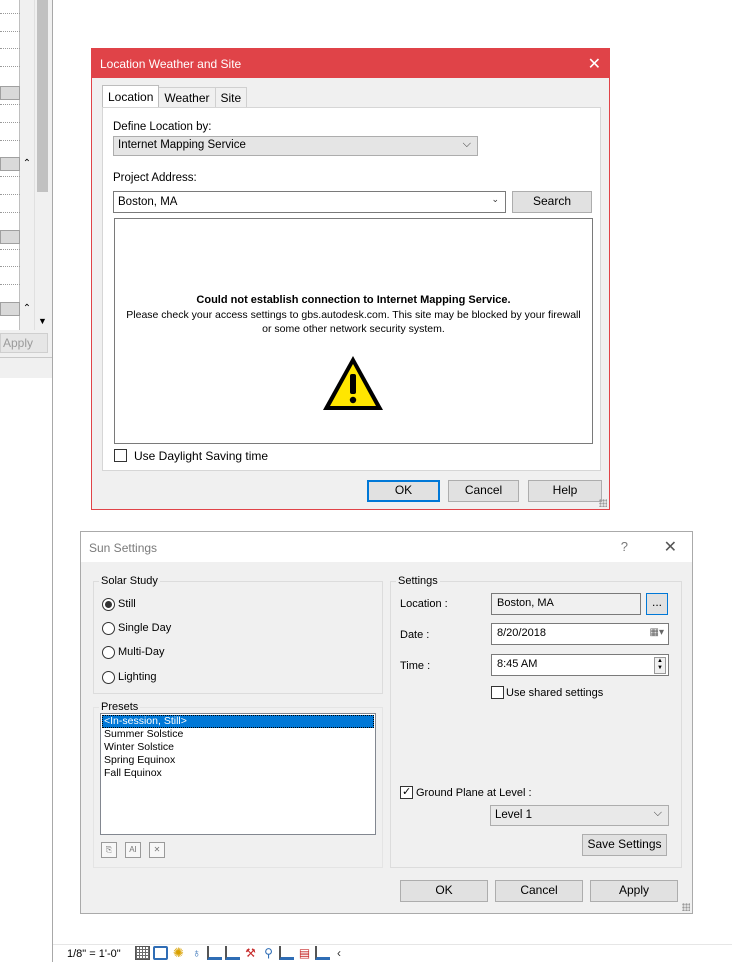 The image size is (732, 962). Describe the element at coordinates (133, 850) in the screenshot. I see `rename-icon: AI` at that location.